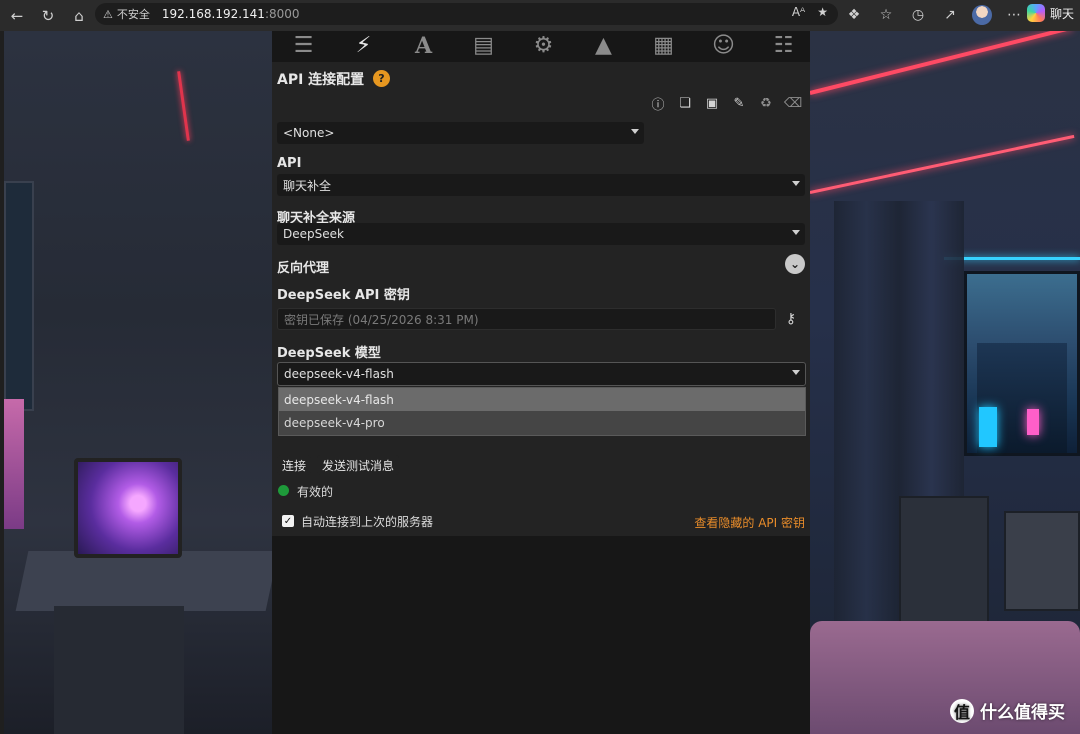 The image size is (1080, 734). Describe the element at coordinates (541, 374) in the screenshot. I see `model-select: deepseek-v4-flash` at that location.